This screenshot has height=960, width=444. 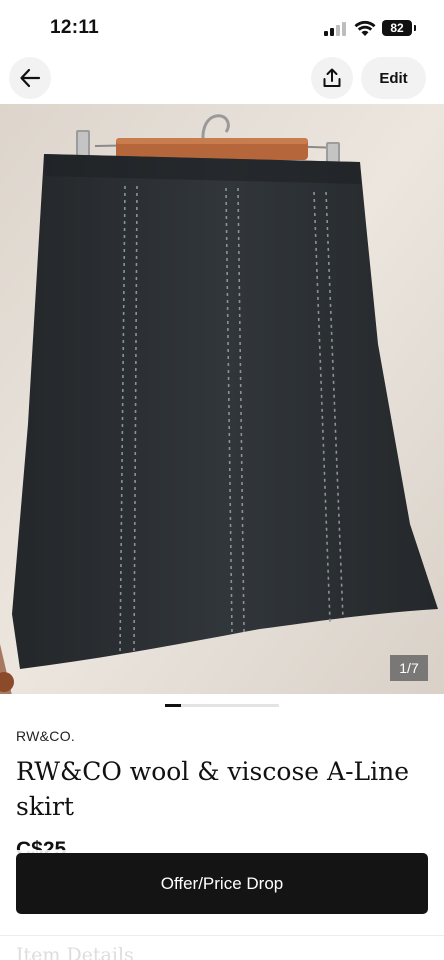 I want to click on share-button, so click(x=332, y=78).